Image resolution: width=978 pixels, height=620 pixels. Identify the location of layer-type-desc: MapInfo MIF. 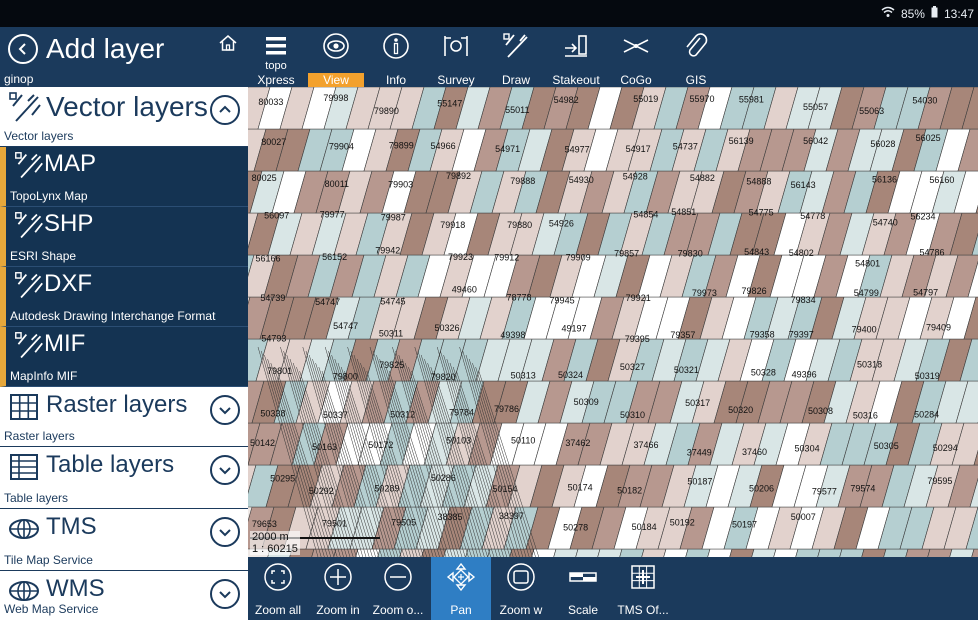
(44, 376).